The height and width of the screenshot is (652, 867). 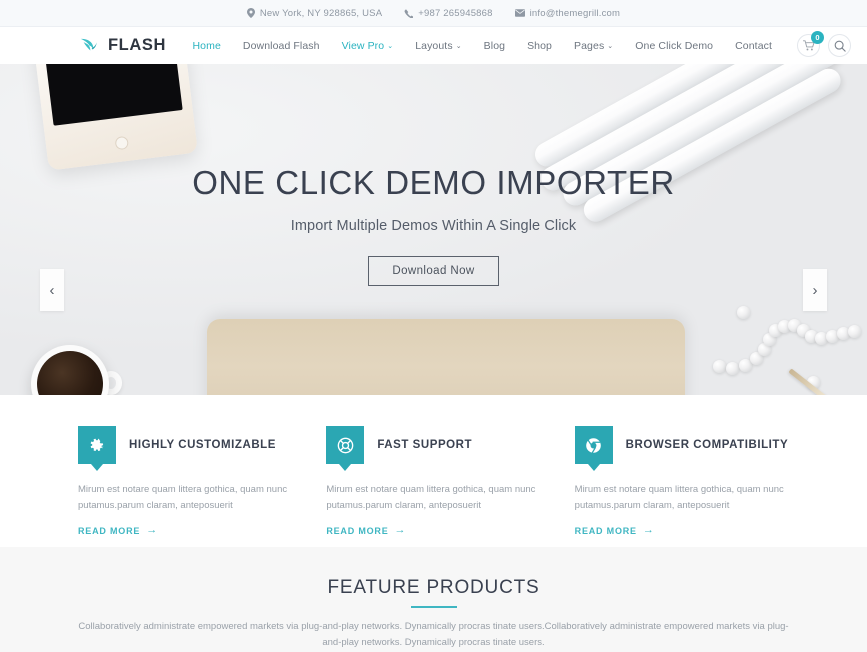 I want to click on feature-title: BROWSER COMPATIBILITY, so click(x=707, y=445).